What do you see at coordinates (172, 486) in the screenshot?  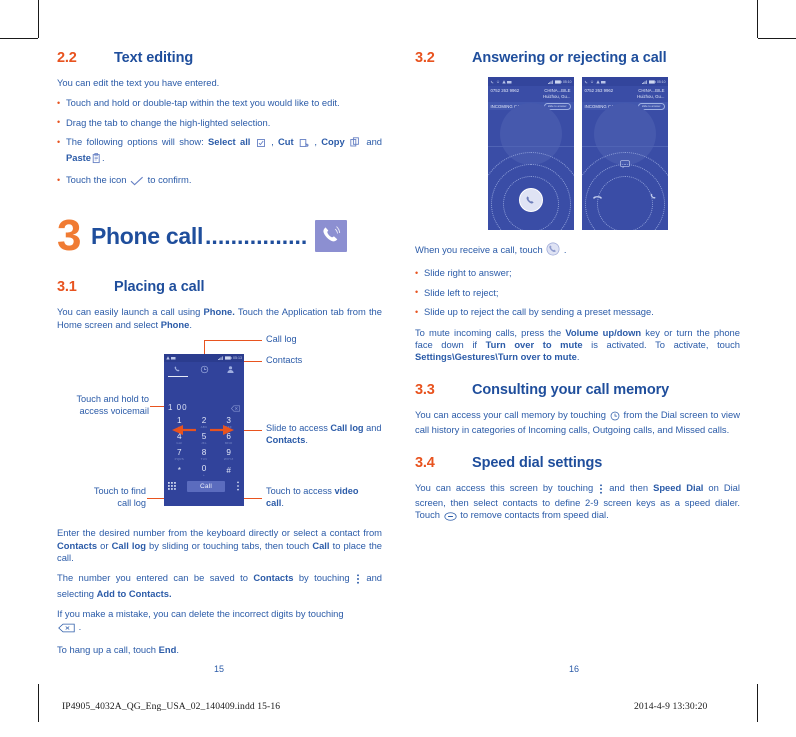 I see `grid-dialpad-icon` at bounding box center [172, 486].